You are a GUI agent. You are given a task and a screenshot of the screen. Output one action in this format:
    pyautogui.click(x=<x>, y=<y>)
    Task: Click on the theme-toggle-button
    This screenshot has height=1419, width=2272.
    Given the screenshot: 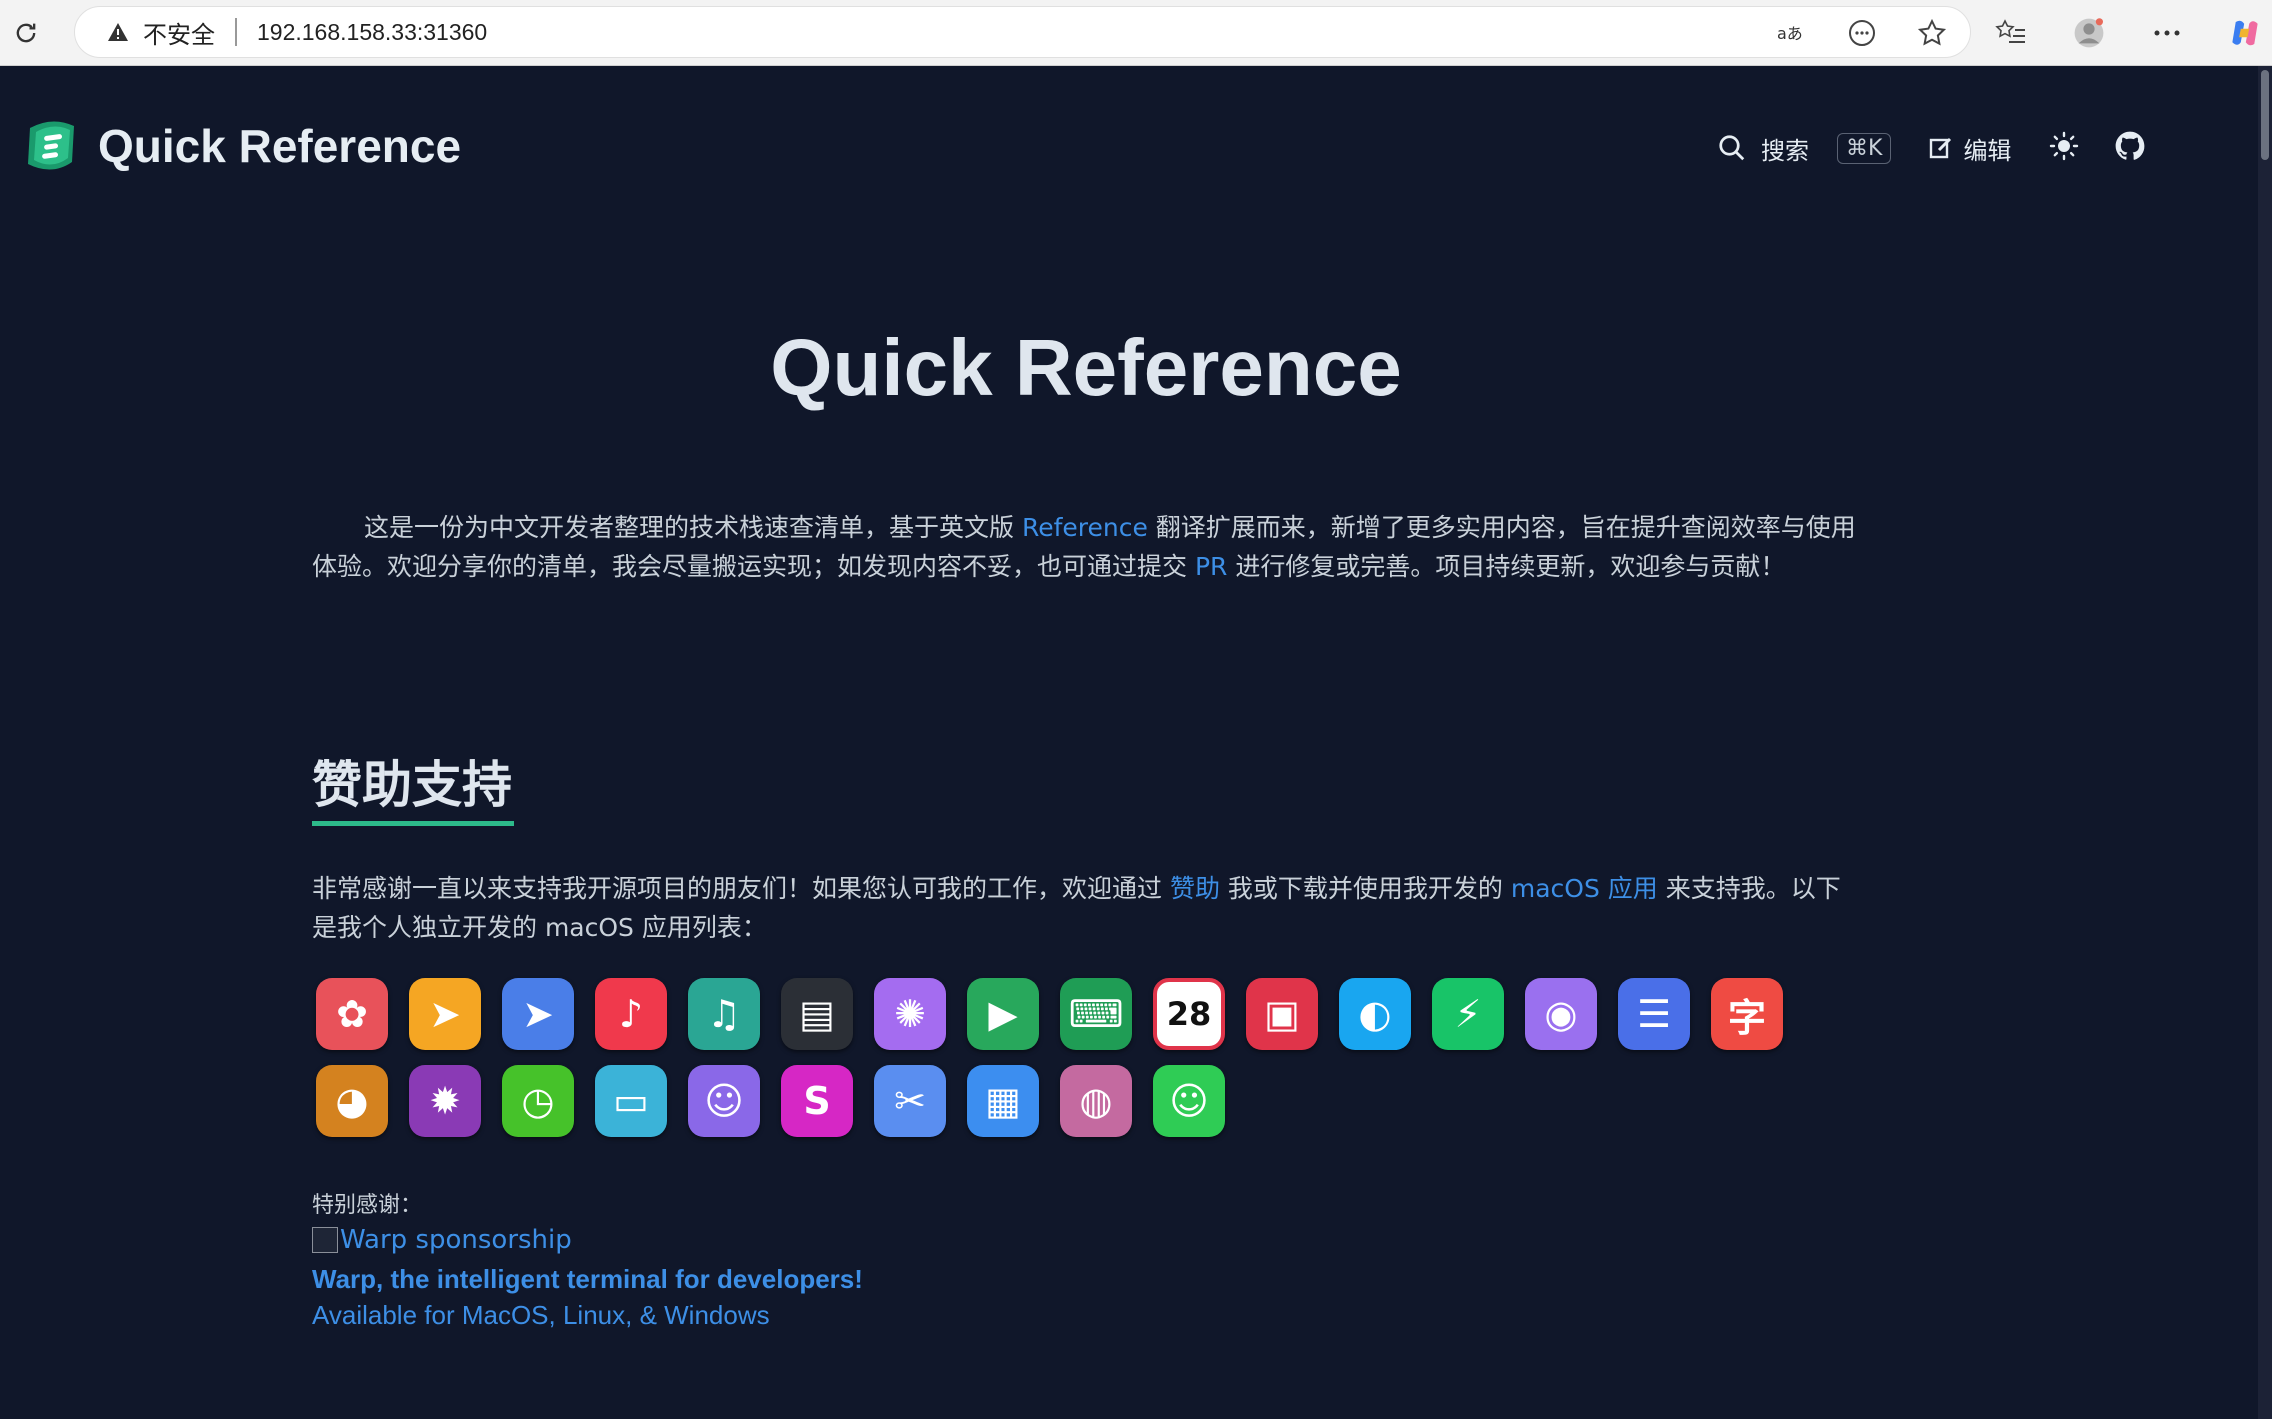 What is the action you would take?
    pyautogui.click(x=2064, y=148)
    